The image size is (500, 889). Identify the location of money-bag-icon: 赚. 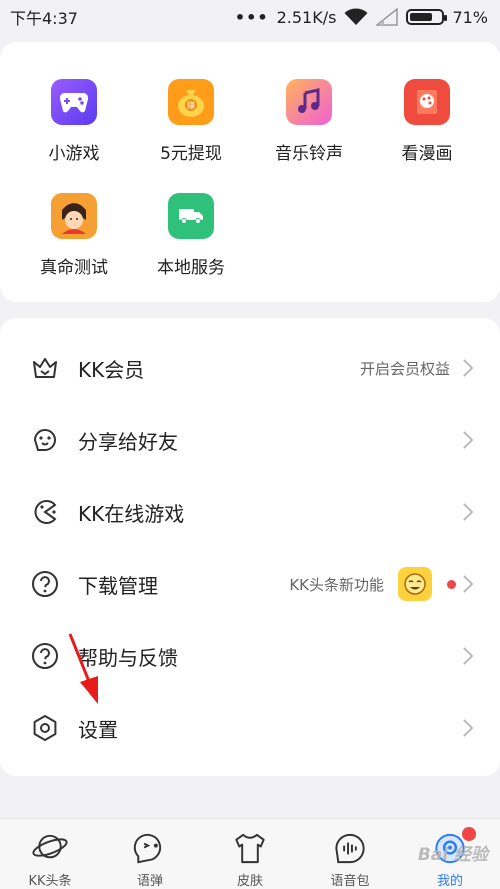
(191, 102).